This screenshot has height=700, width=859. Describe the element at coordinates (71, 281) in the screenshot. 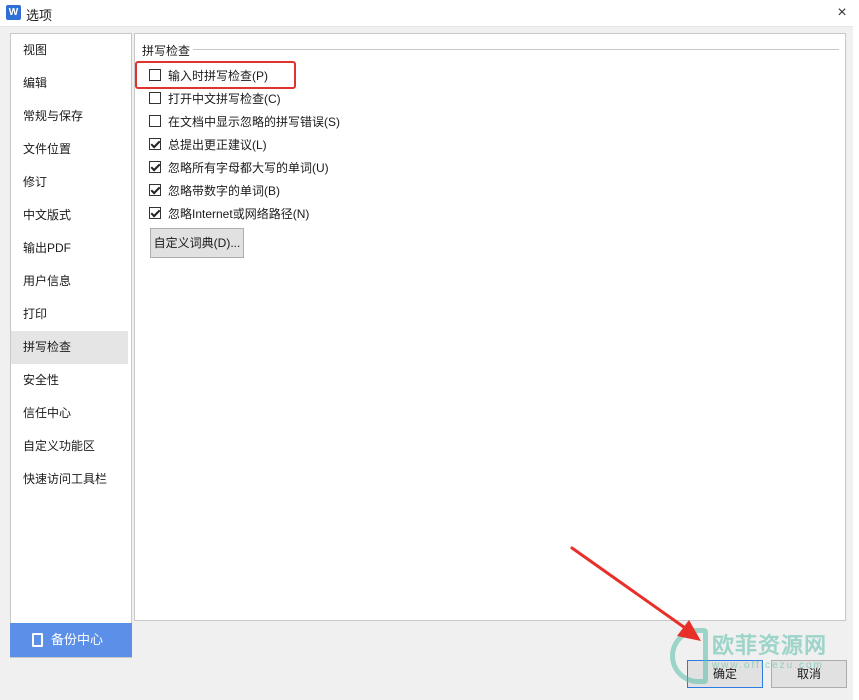

I see `sidebar-item-user-info: 用户信息` at that location.